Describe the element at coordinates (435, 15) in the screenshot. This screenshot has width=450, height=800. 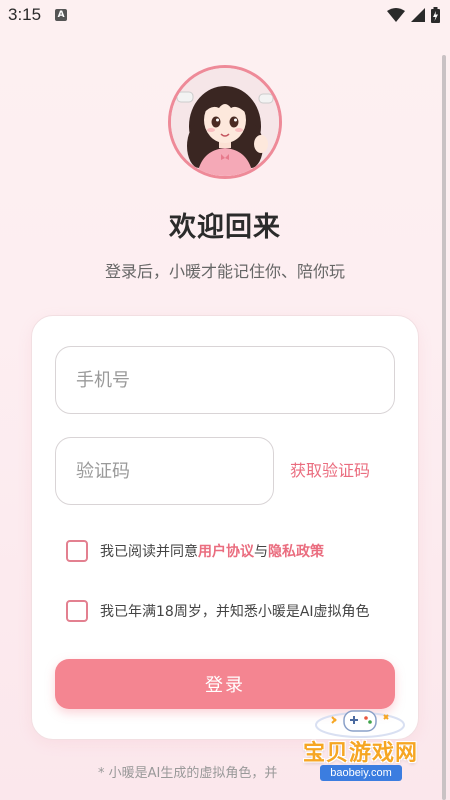
I see `battery-charging-icon` at that location.